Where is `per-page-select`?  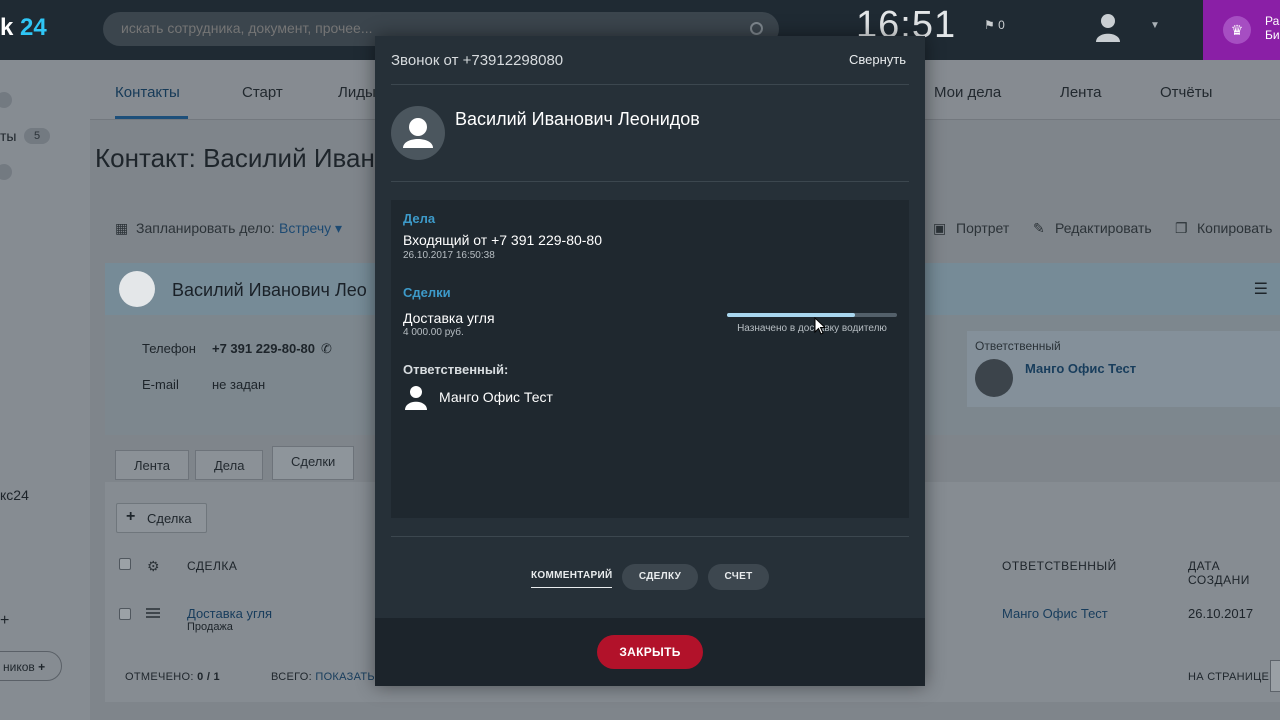
per-page-select is located at coordinates (1275, 676).